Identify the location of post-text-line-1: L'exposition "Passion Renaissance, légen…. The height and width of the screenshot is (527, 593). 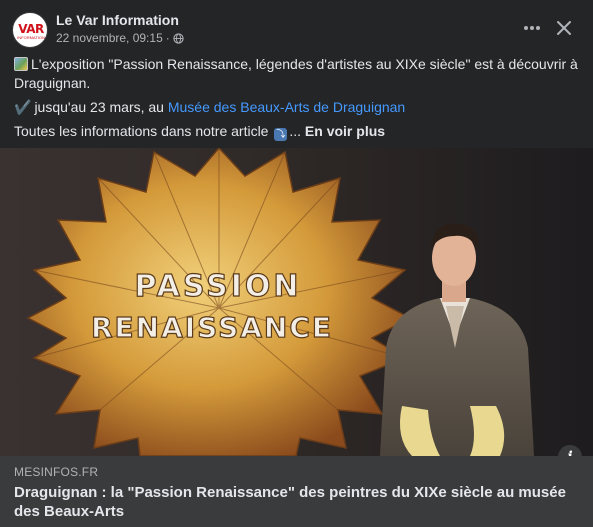
(296, 74).